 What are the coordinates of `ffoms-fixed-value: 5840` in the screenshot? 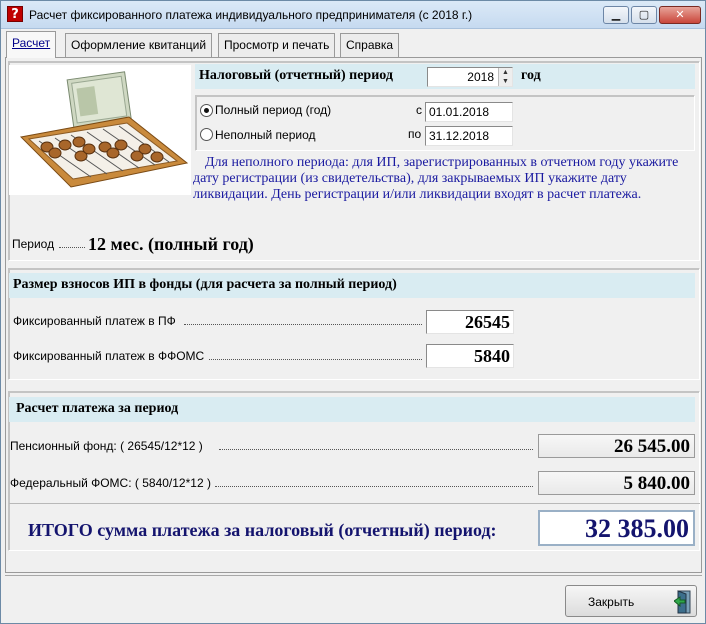 It's located at (492, 356).